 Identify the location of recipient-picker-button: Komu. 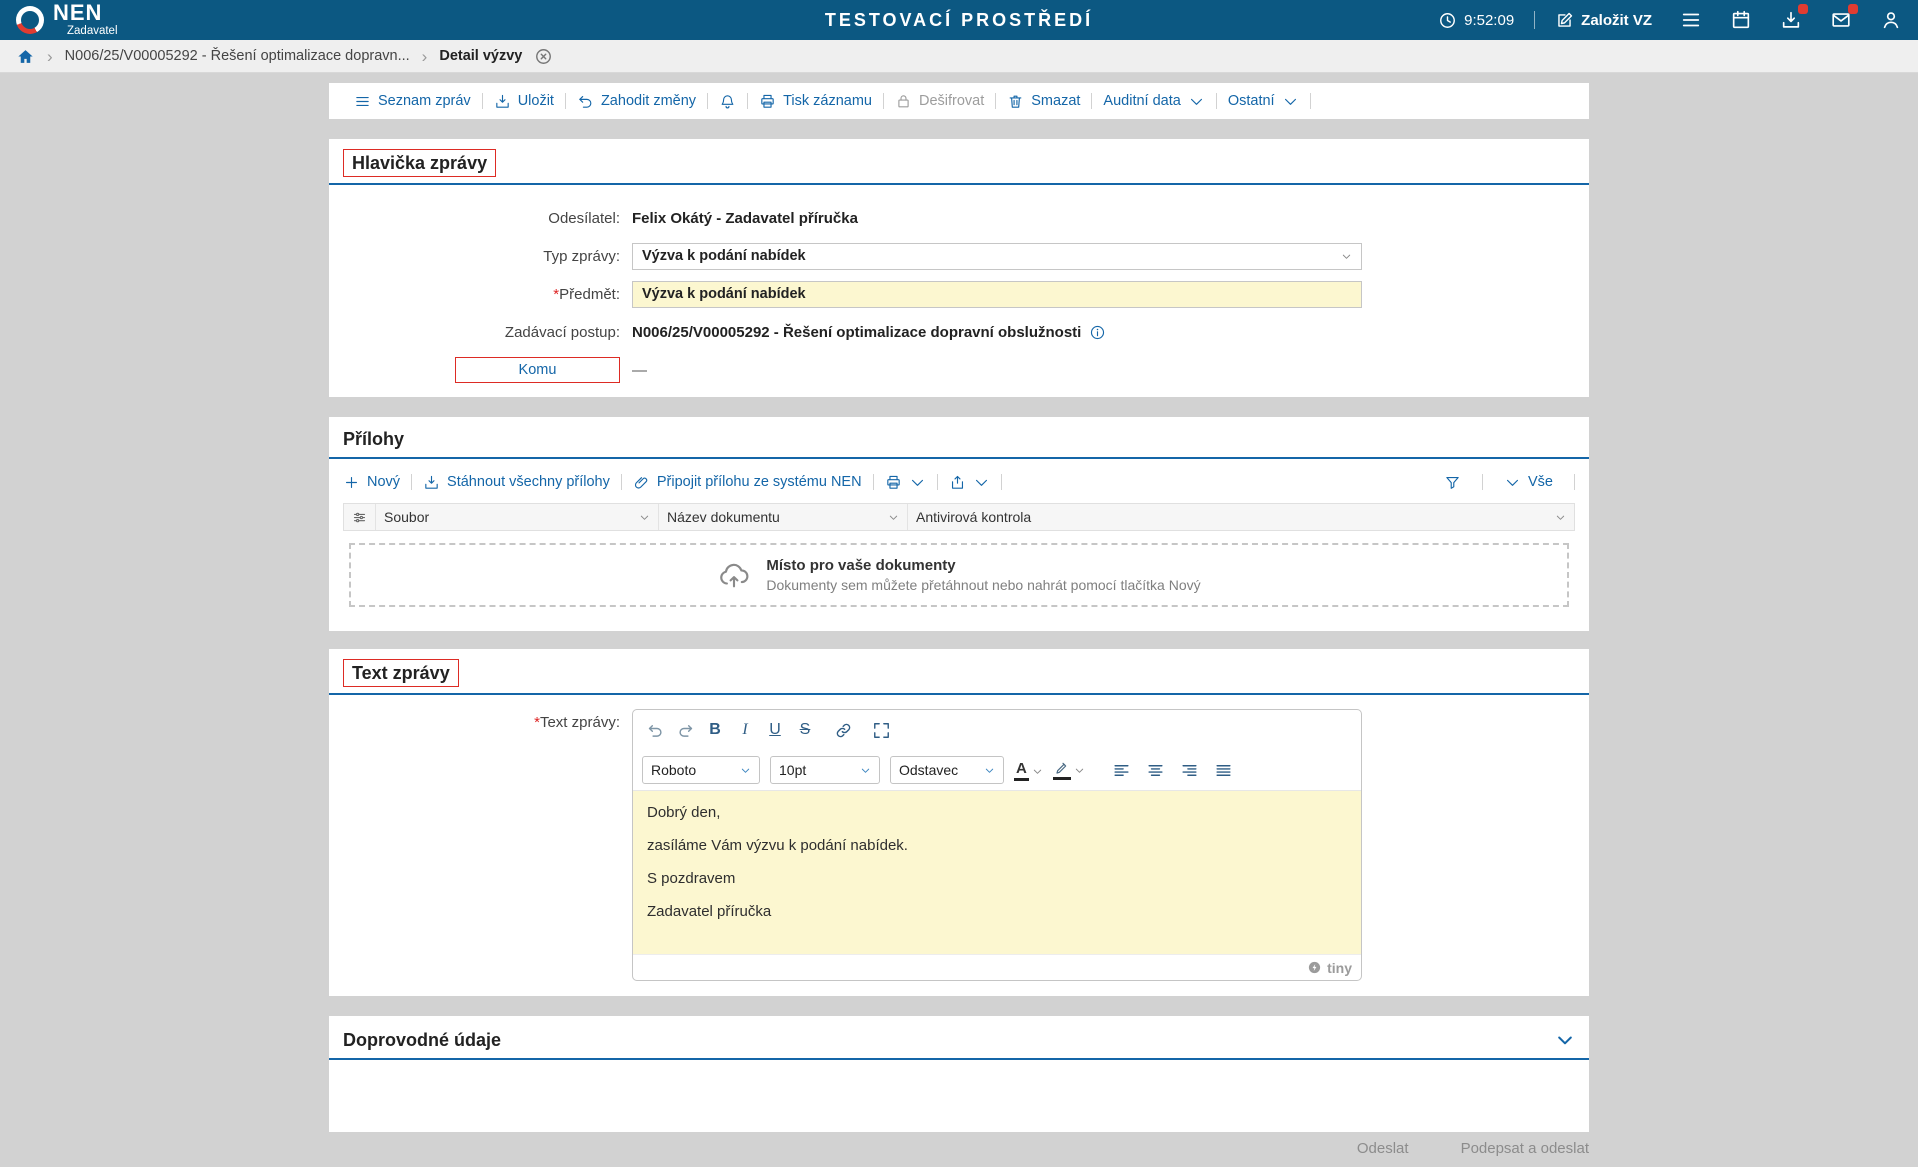
(537, 370).